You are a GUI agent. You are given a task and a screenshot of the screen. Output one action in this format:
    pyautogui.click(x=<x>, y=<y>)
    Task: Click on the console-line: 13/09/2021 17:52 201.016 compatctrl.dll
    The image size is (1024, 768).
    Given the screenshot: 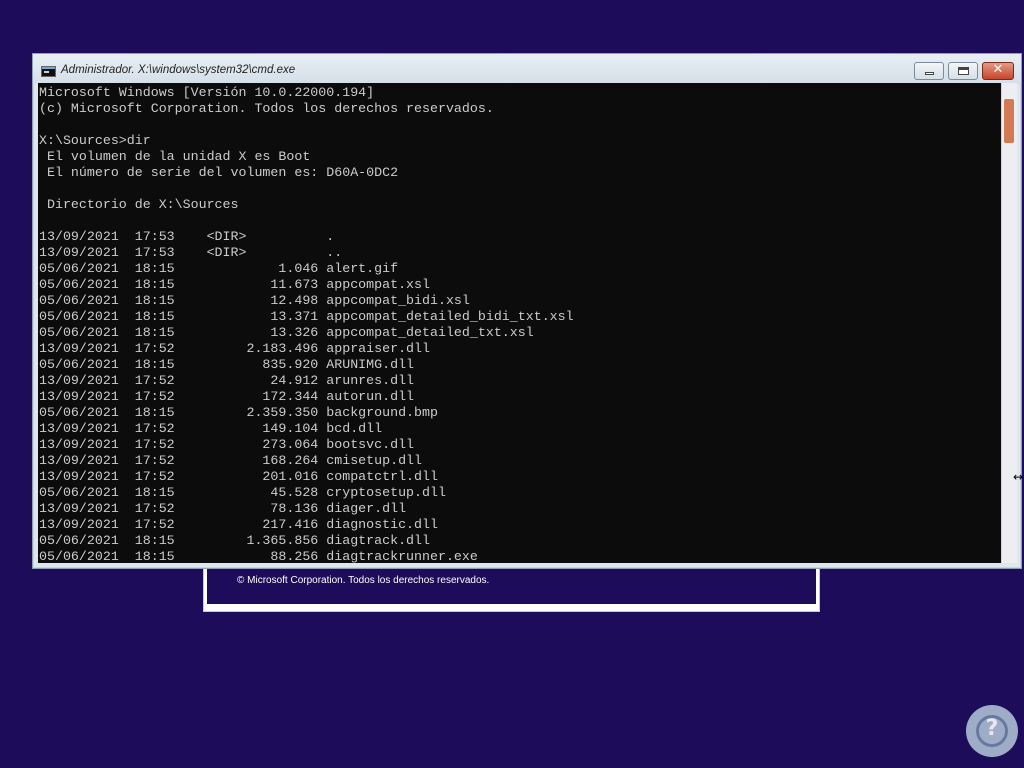 What is the action you would take?
    pyautogui.click(x=238, y=476)
    